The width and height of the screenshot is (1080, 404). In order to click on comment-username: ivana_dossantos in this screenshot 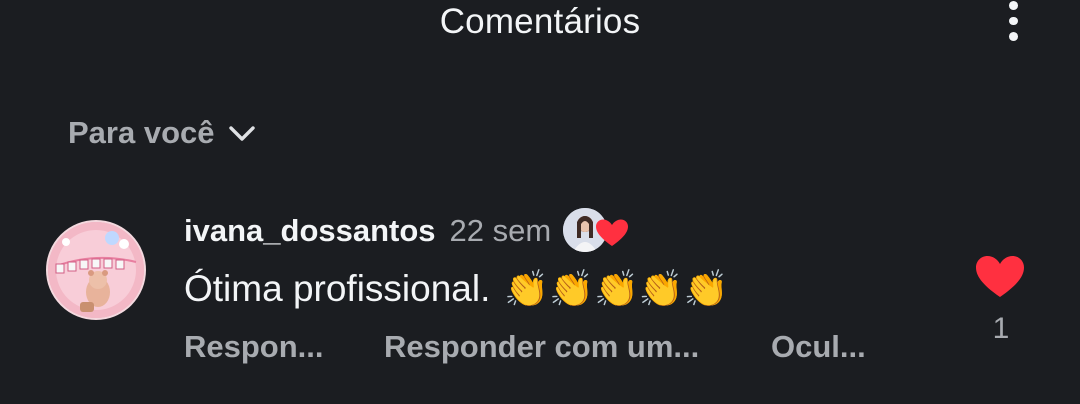, I will do `click(310, 231)`.